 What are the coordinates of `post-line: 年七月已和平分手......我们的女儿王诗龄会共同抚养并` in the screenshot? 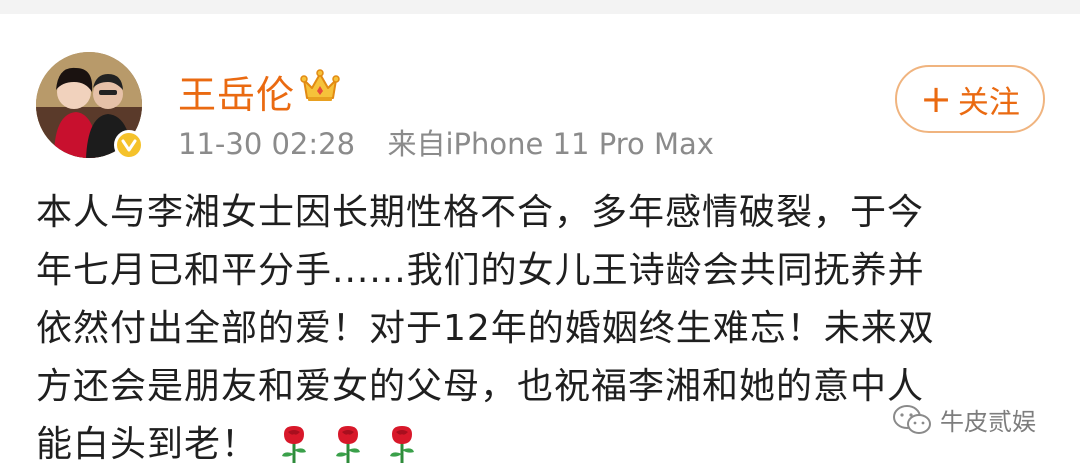 It's located at (480, 270).